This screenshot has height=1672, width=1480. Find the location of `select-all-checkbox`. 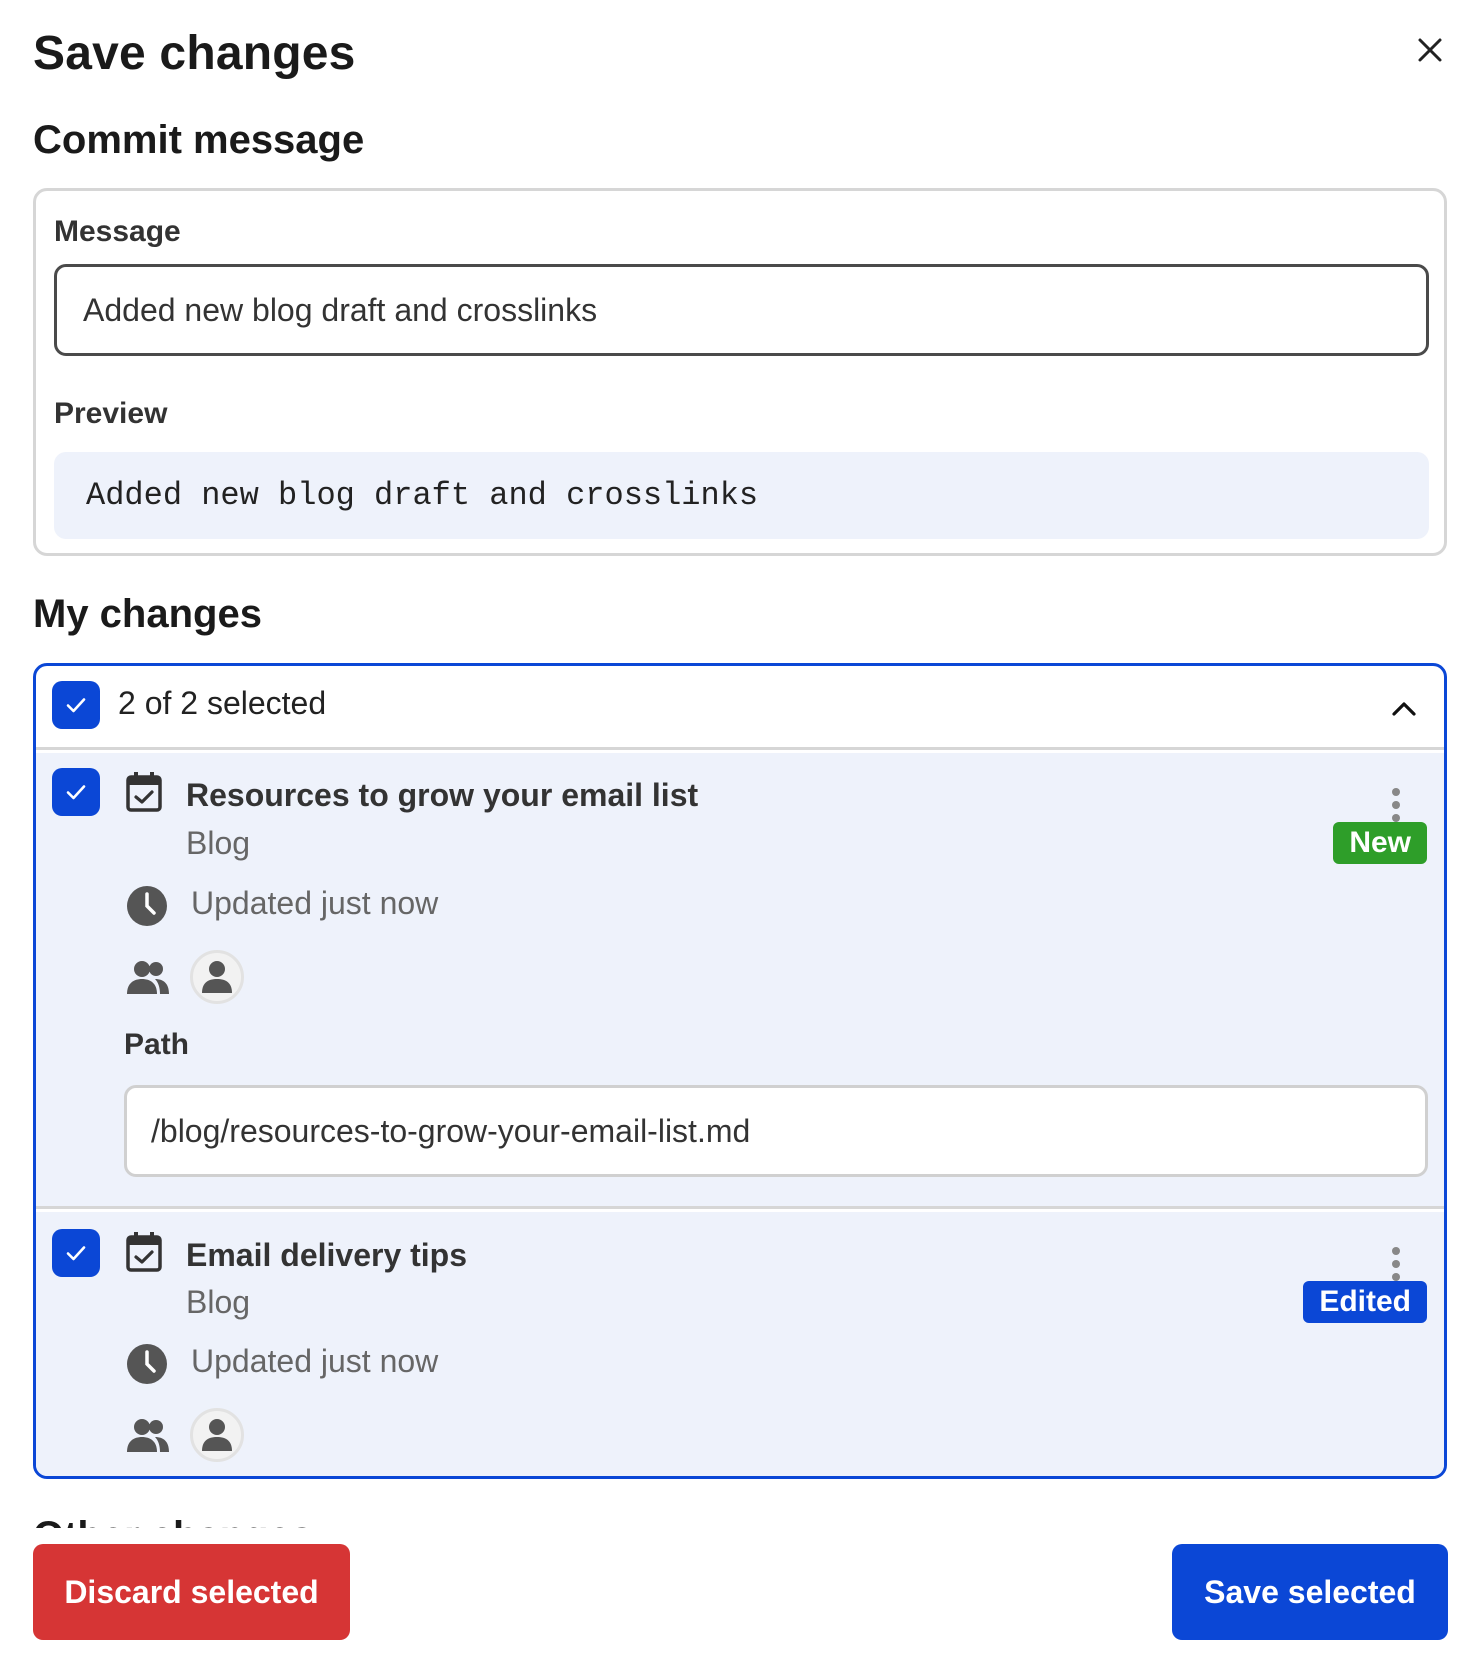

select-all-checkbox is located at coordinates (76, 705).